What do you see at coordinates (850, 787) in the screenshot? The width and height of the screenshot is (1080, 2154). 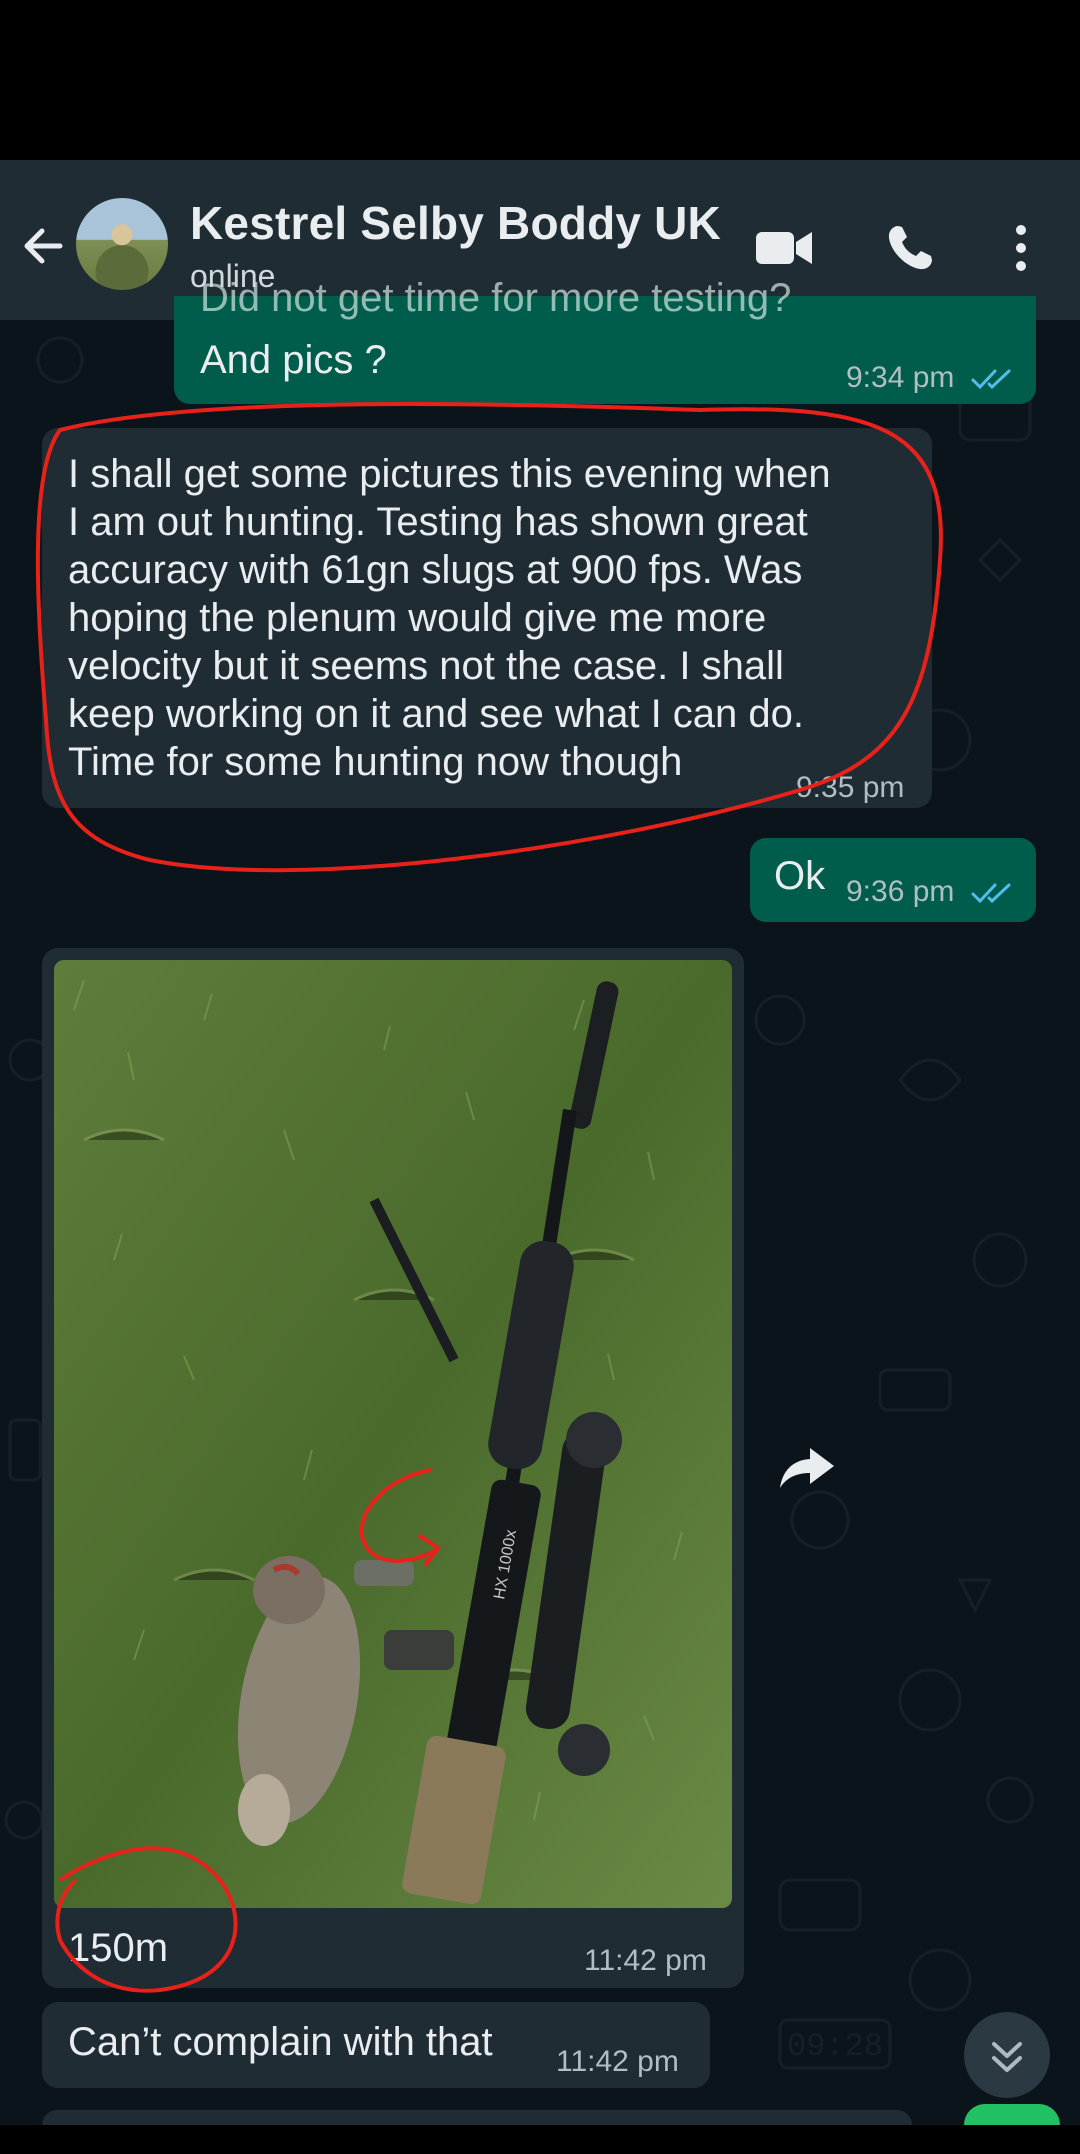 I see `message-time: 9:35 pm` at bounding box center [850, 787].